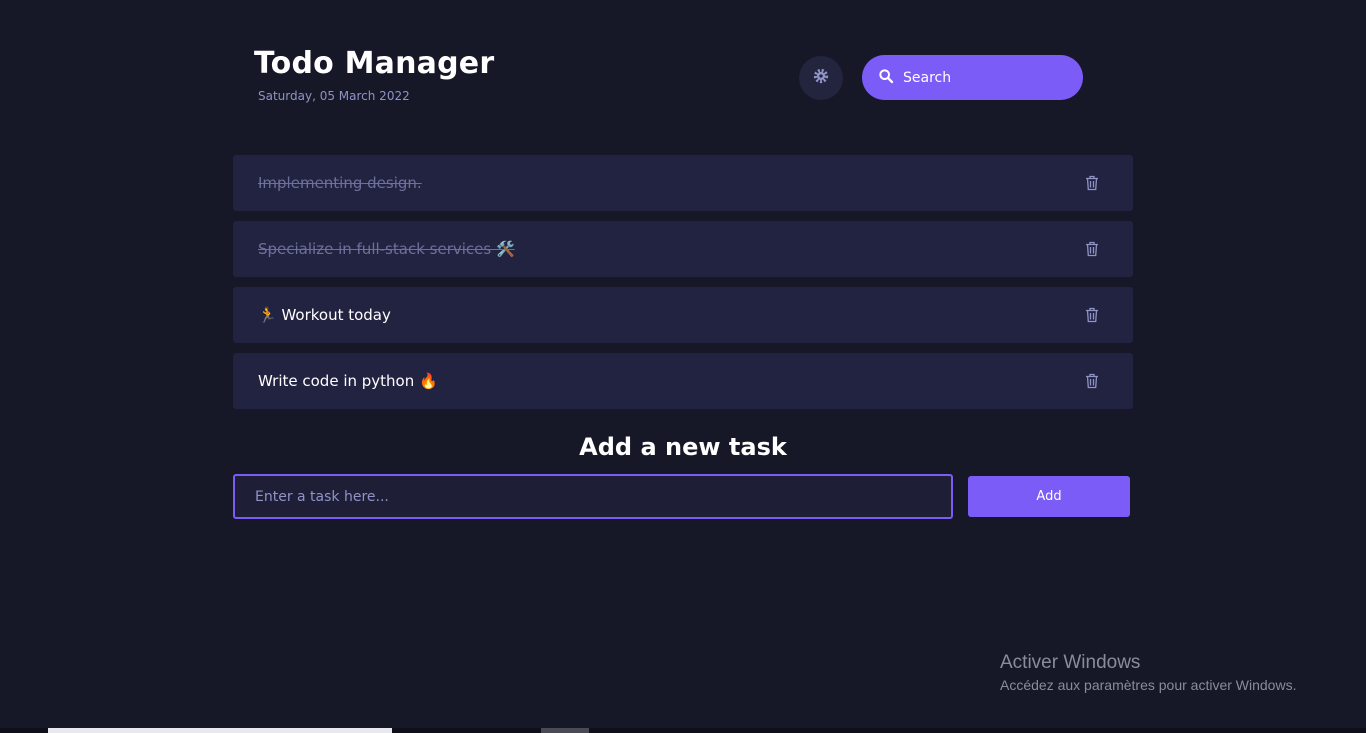 This screenshot has height=733, width=1366. What do you see at coordinates (324, 315) in the screenshot?
I see `task-text: 🏃 Workout today` at bounding box center [324, 315].